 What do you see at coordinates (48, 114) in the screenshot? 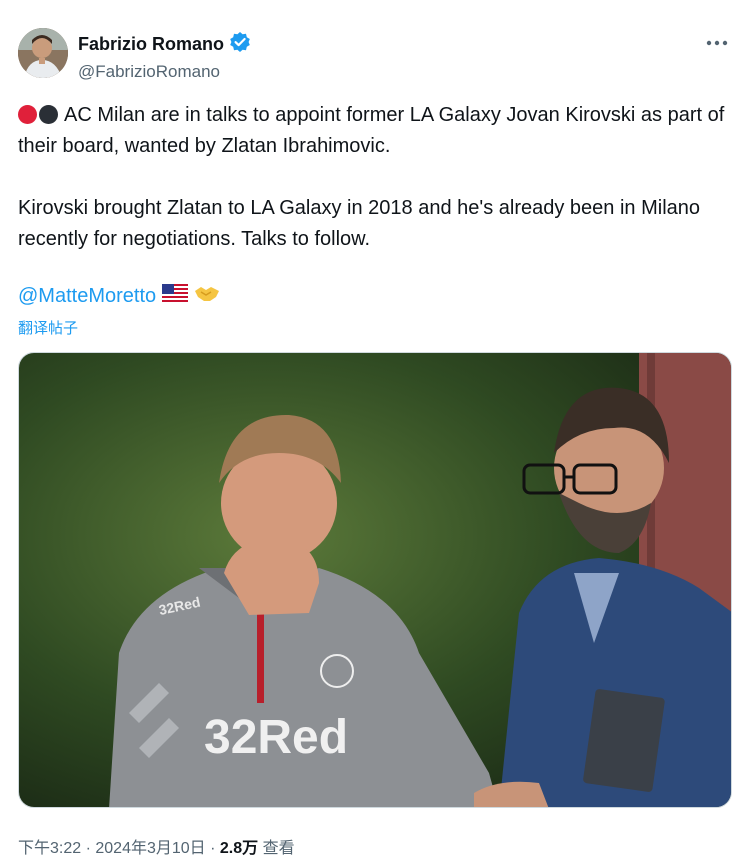
I see `black-circle-icon` at bounding box center [48, 114].